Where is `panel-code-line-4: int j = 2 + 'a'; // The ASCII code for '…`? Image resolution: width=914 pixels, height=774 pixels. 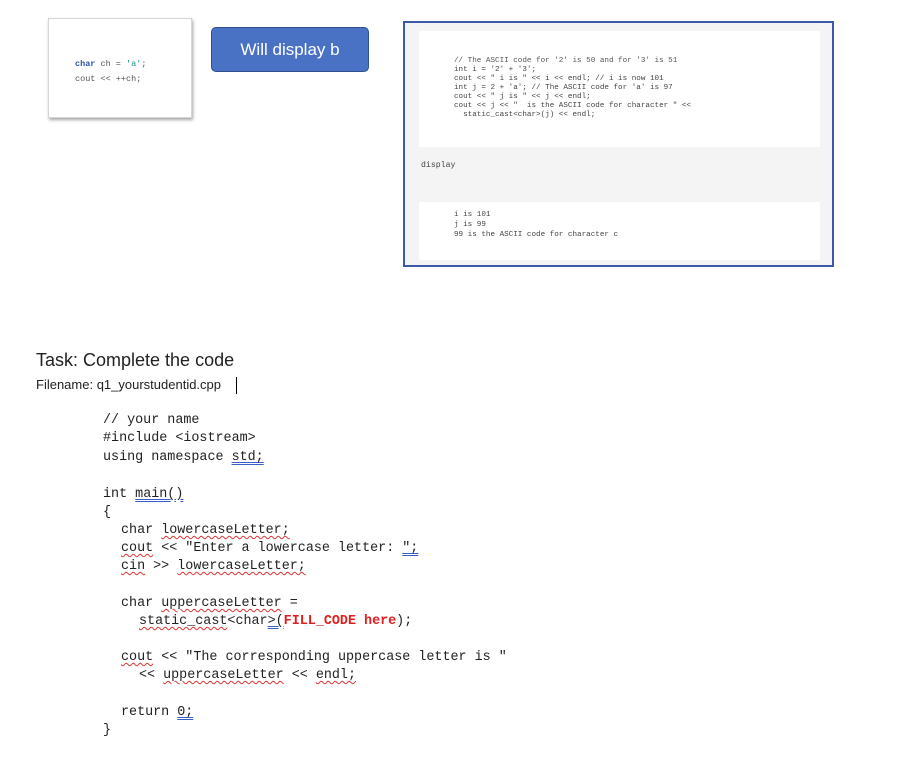
panel-code-line-4: int j = 2 + 'a'; // The ASCII code for '… is located at coordinates (563, 88).